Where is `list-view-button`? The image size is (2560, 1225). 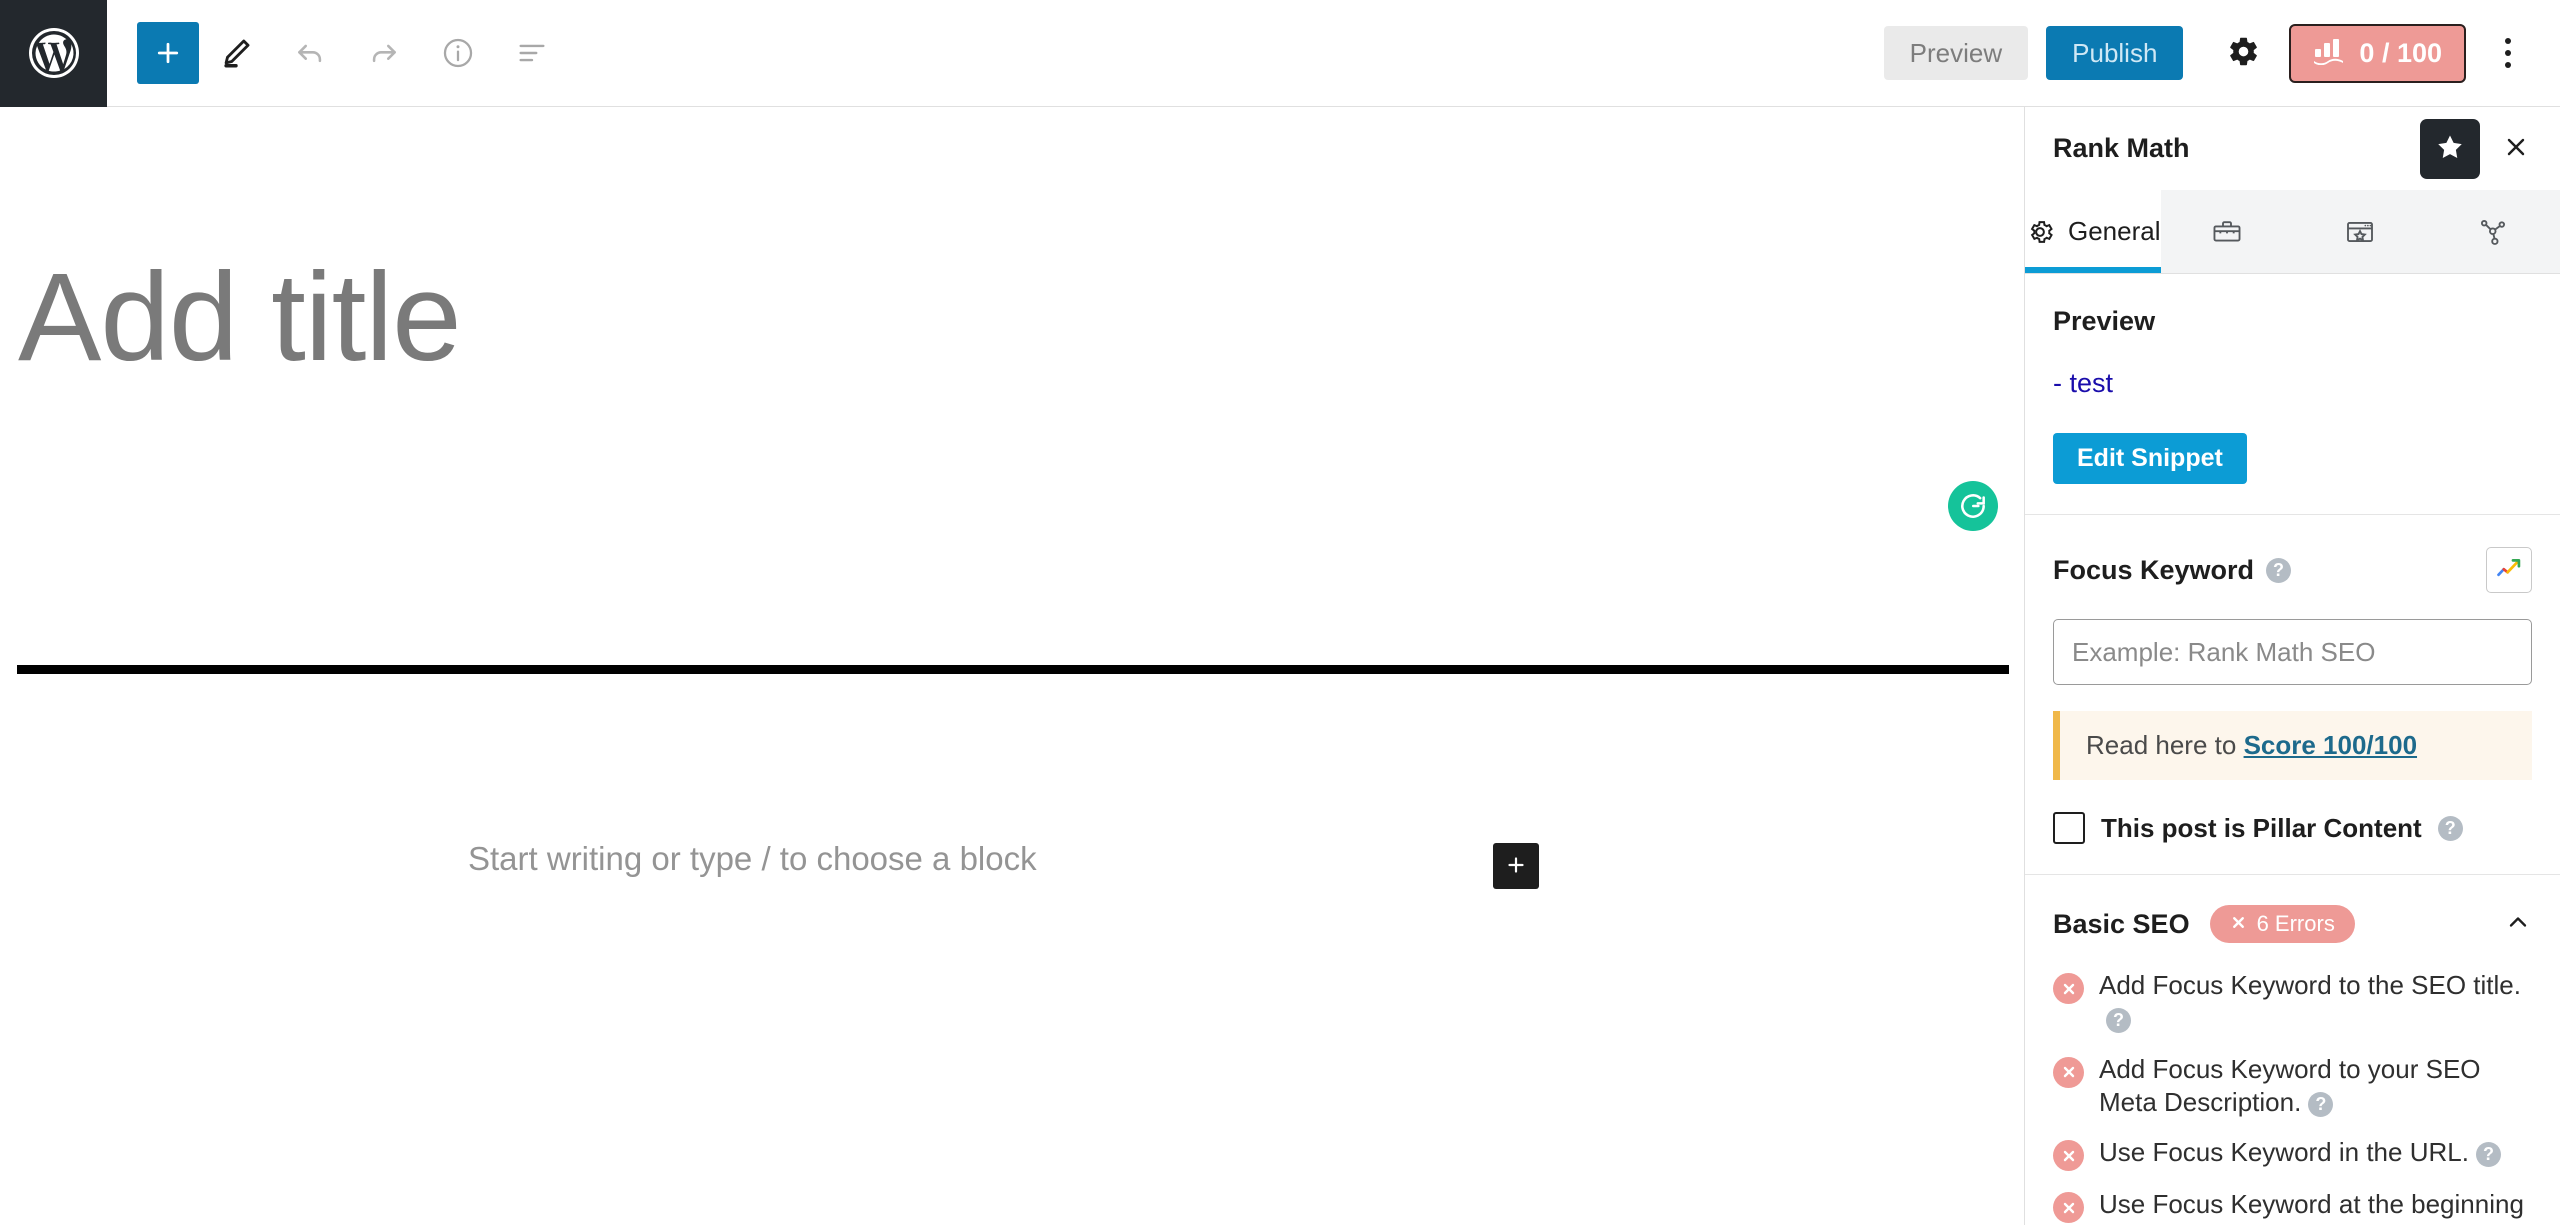
list-view-button is located at coordinates (532, 53).